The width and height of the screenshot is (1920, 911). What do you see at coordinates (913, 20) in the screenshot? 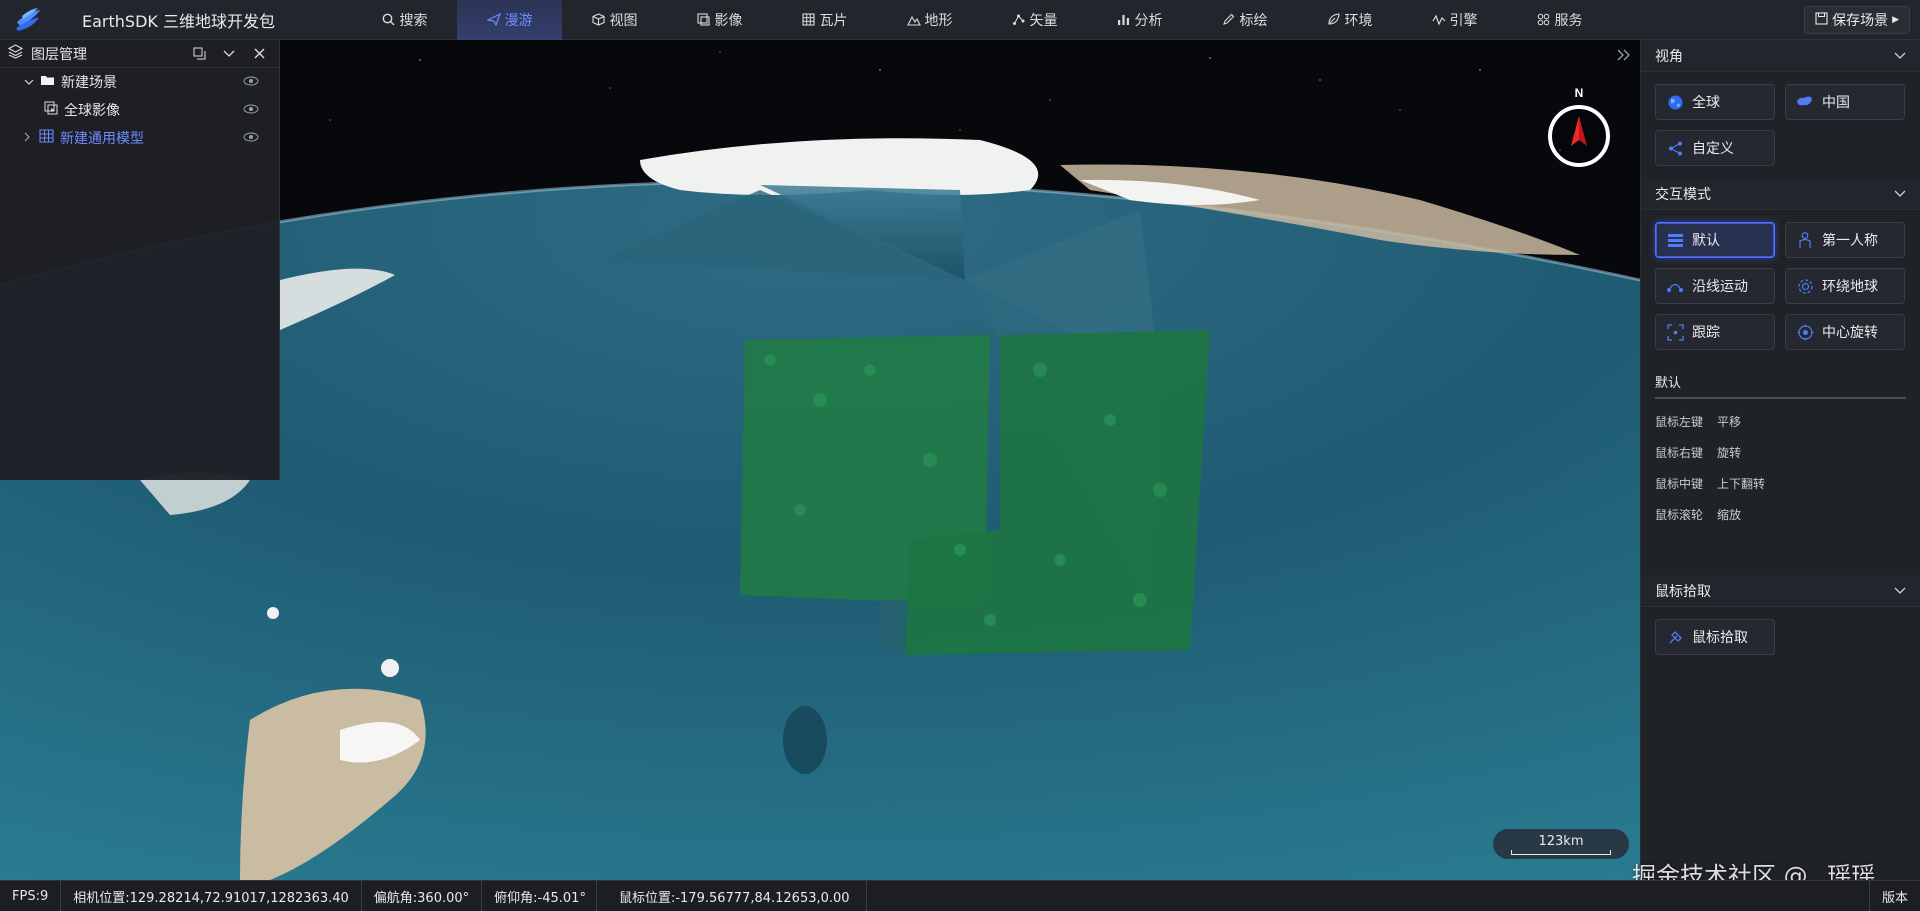
I see `terrain-icon` at bounding box center [913, 20].